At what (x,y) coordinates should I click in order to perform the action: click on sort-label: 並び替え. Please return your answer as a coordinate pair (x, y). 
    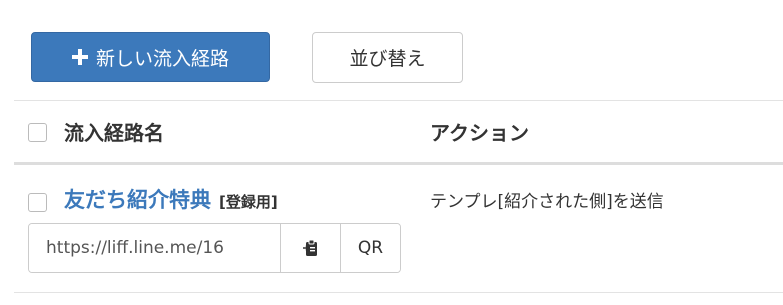
    Looking at the image, I should click on (387, 59).